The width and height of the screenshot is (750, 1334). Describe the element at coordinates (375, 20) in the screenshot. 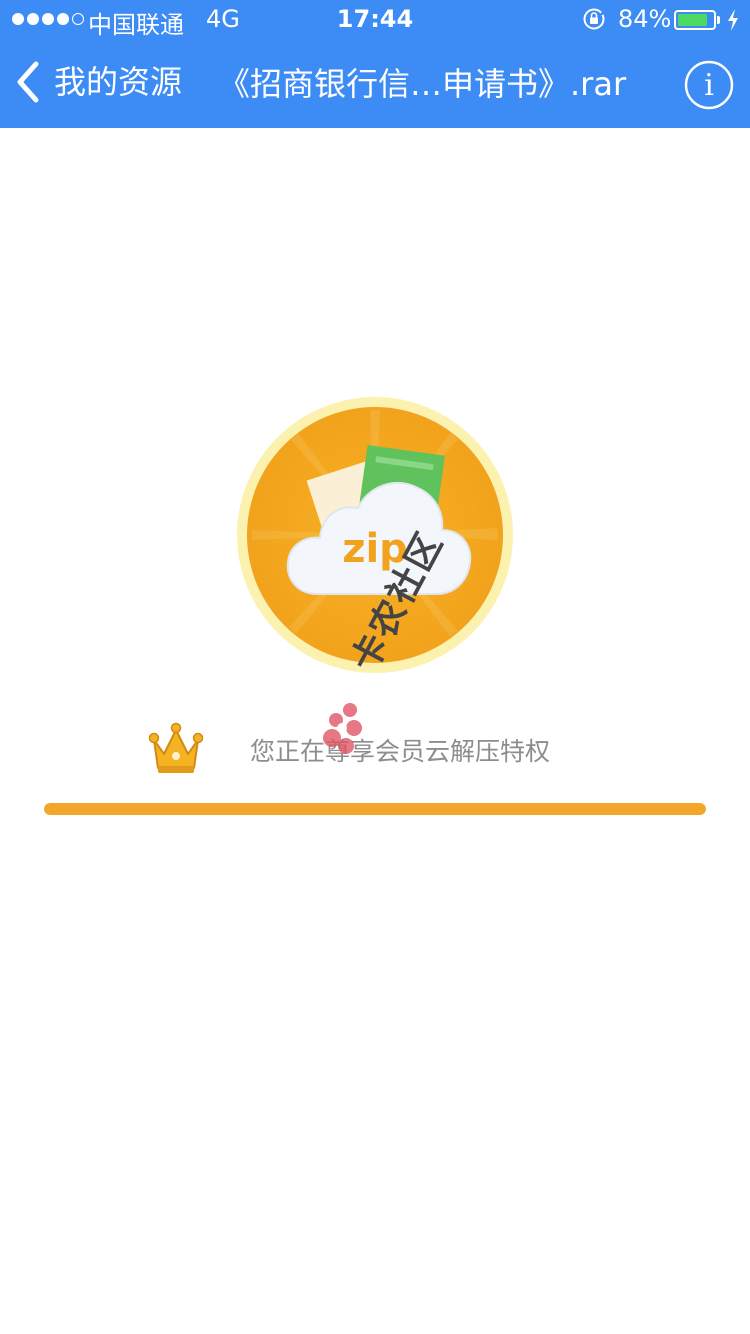

I see `status-bar: 中国联通 4G 17:44 84%` at that location.